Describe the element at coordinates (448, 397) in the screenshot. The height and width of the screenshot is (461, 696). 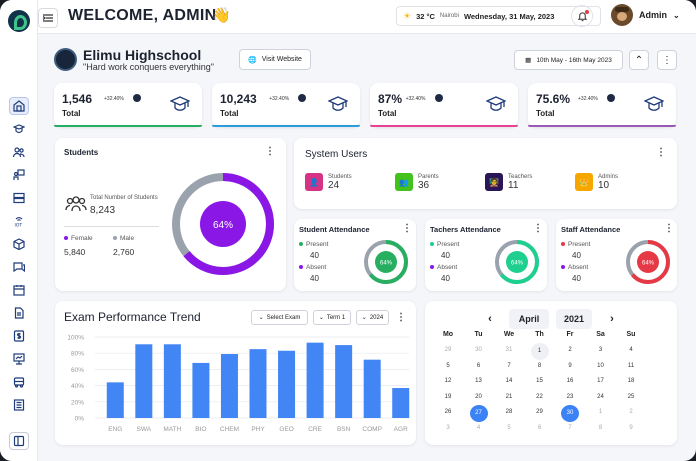
I see `calendar-day: 19` at that location.